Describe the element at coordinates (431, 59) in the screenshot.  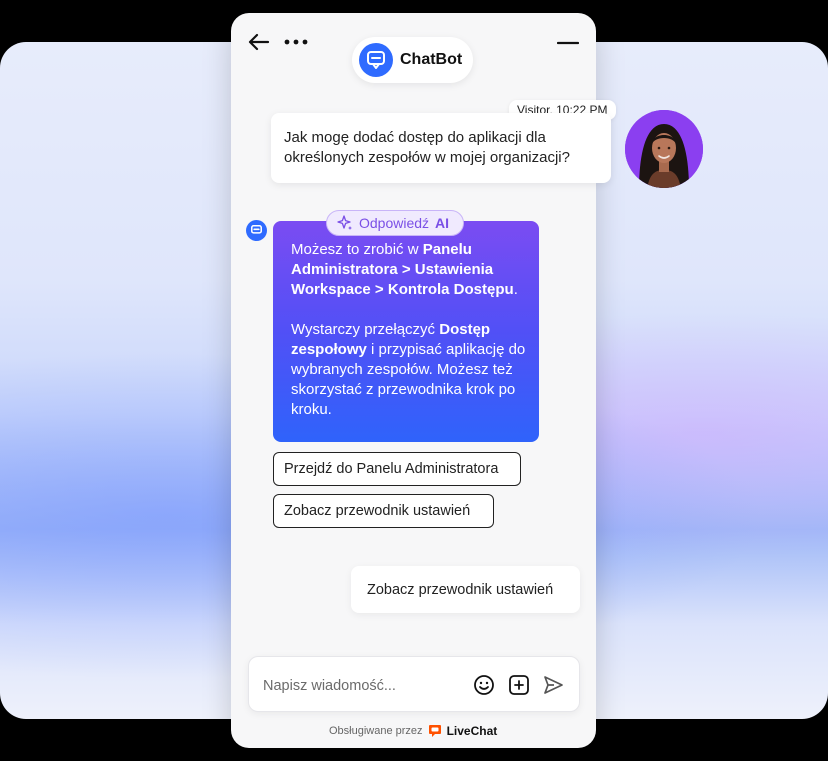
I see `chatbot-title: ChatBot` at that location.